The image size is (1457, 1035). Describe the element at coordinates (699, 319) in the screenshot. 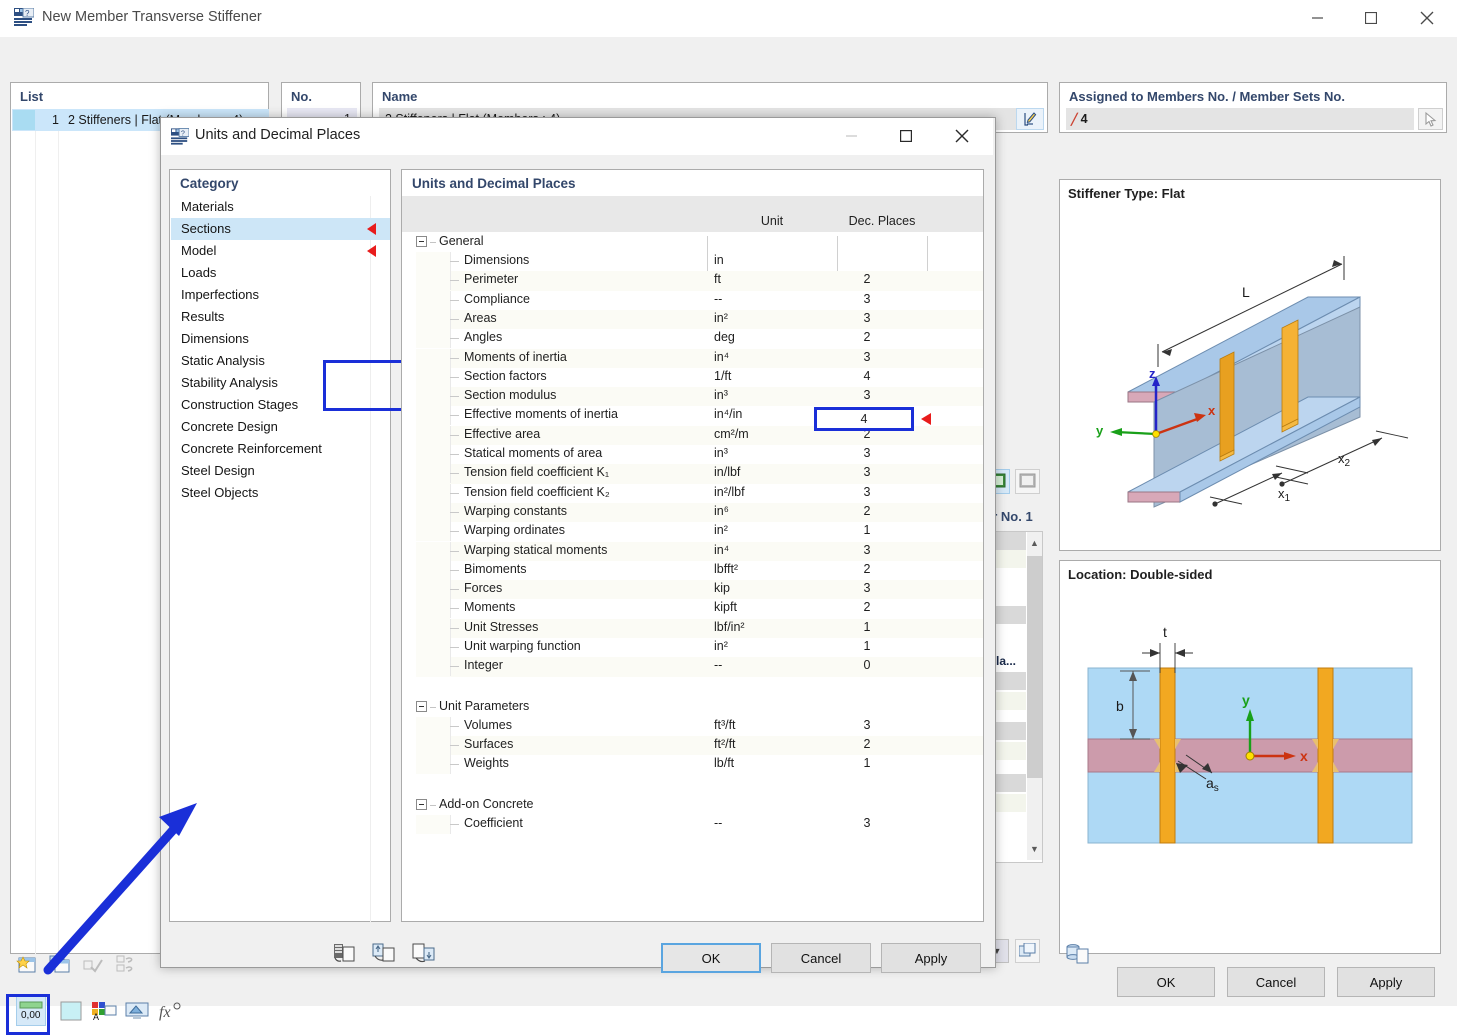

I see `units-table-row: Areas in² 3` at that location.